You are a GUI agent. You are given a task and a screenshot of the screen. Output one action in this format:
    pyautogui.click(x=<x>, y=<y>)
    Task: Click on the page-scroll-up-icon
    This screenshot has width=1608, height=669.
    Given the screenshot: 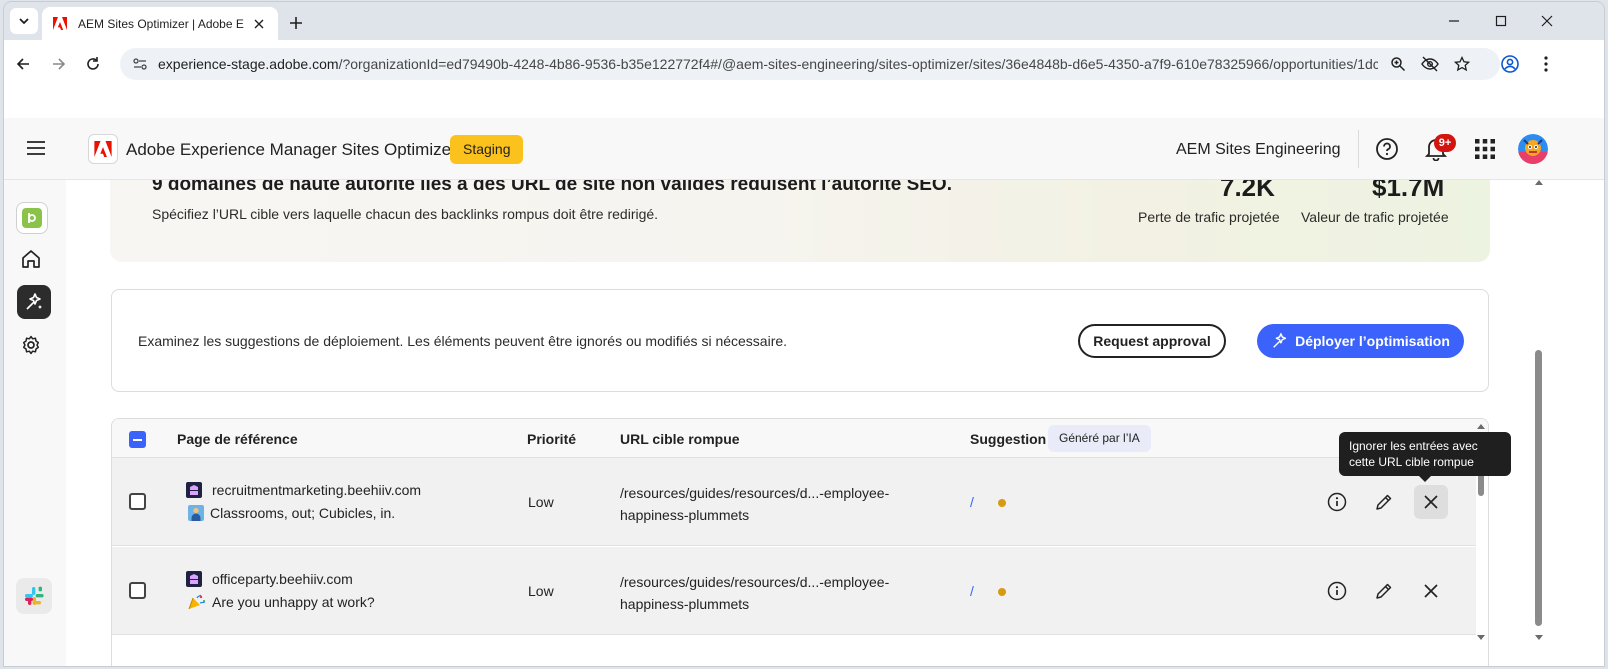 What is the action you would take?
    pyautogui.click(x=1539, y=182)
    